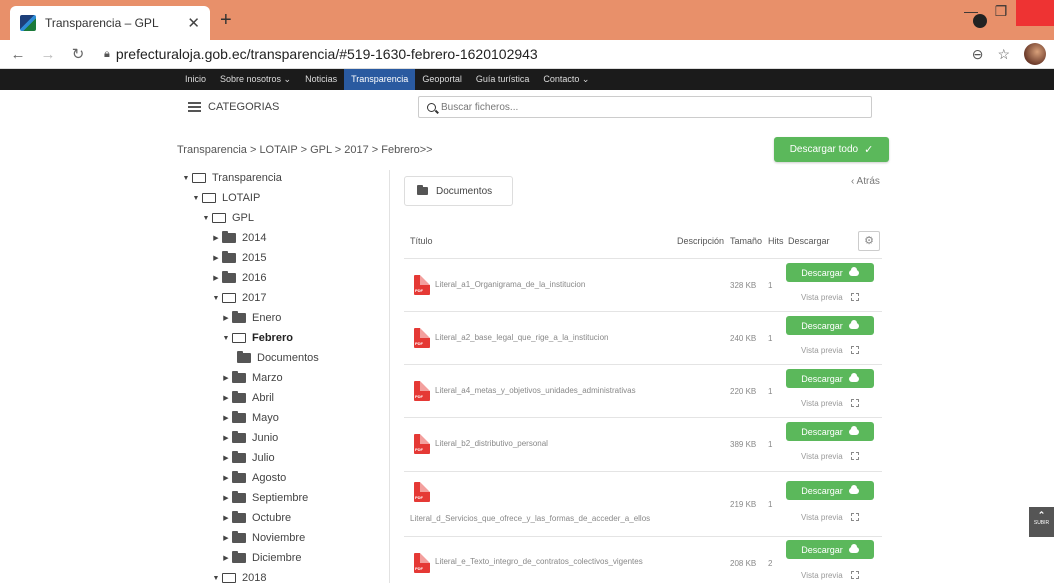 Image resolution: width=1054 pixels, height=583 pixels. Describe the element at coordinates (442, 79) in the screenshot. I see `nav-item-geoportal: Geoportal` at that location.